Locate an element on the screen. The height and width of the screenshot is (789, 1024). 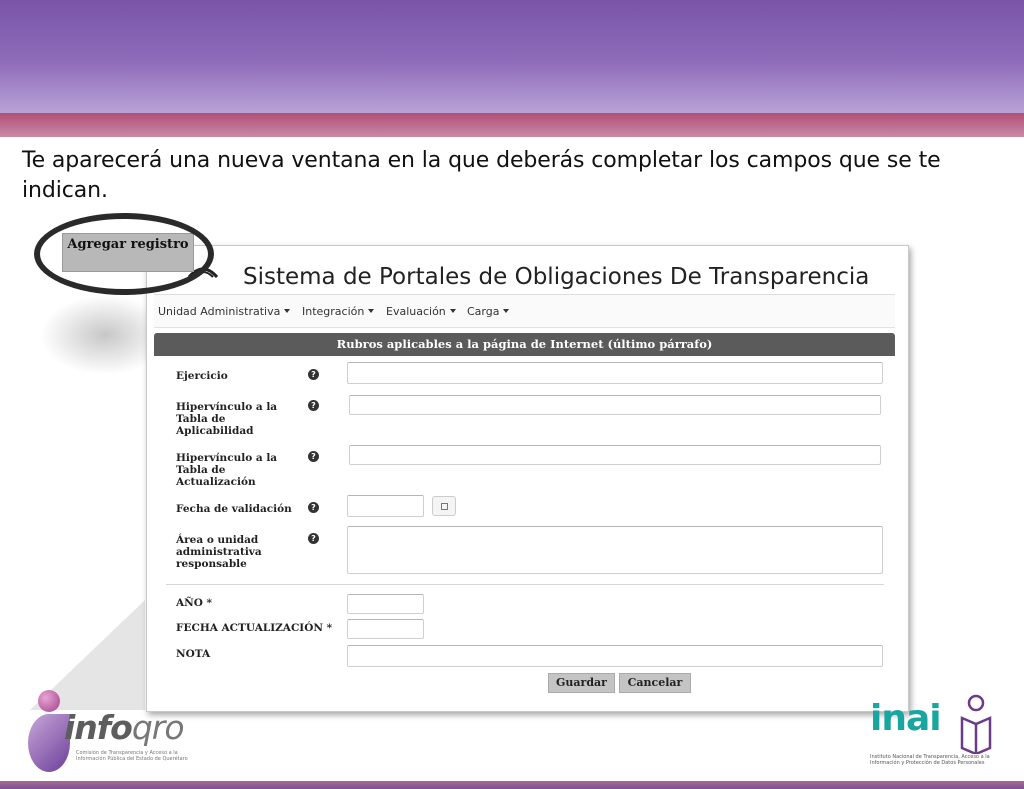
divider is located at coordinates (525, 584).